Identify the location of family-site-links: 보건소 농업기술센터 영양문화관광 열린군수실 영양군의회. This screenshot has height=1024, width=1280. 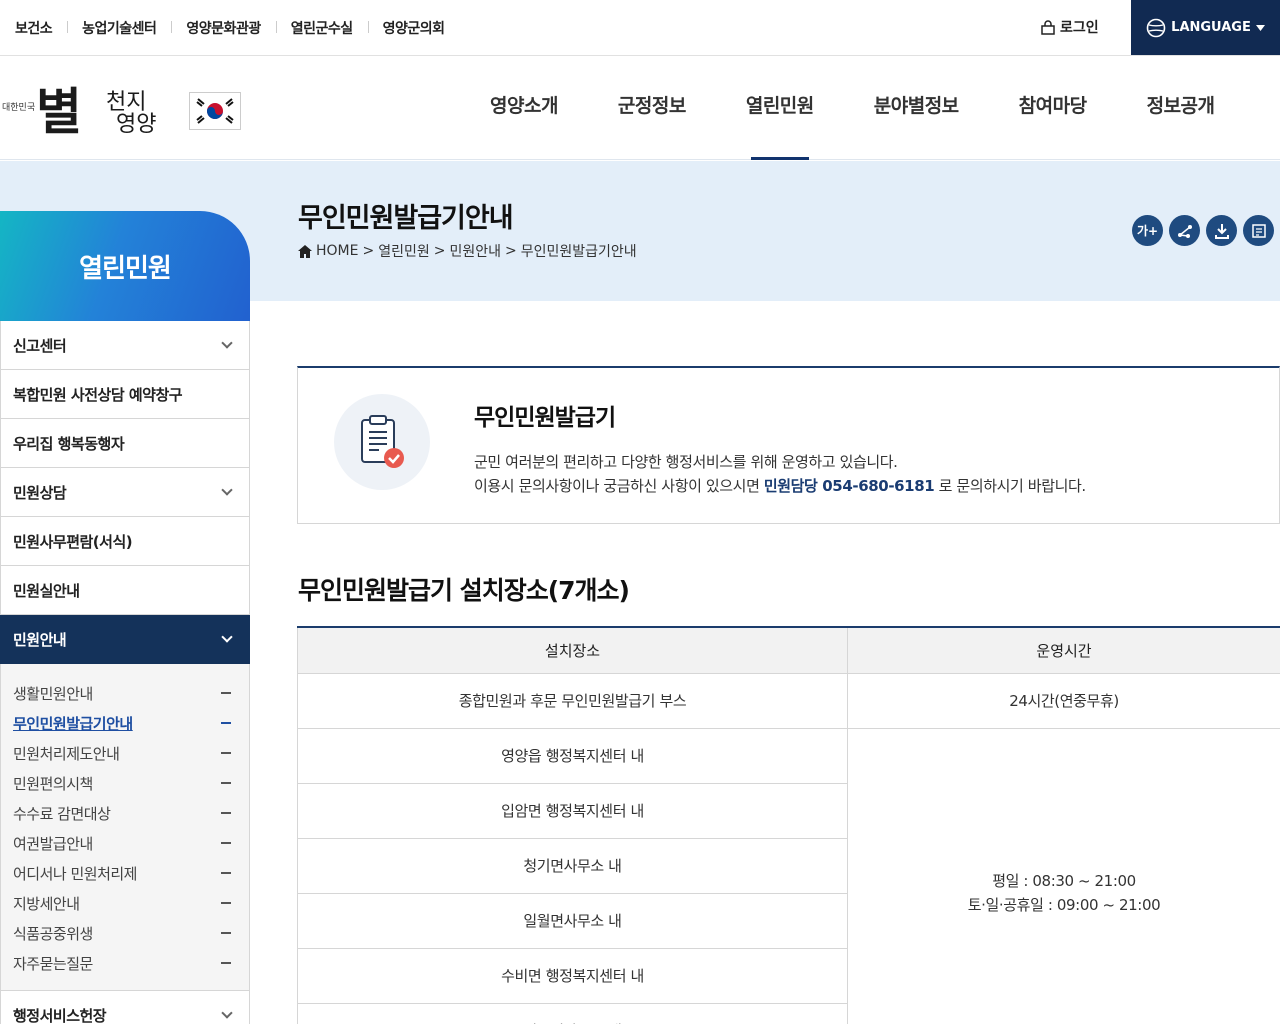
(230, 27).